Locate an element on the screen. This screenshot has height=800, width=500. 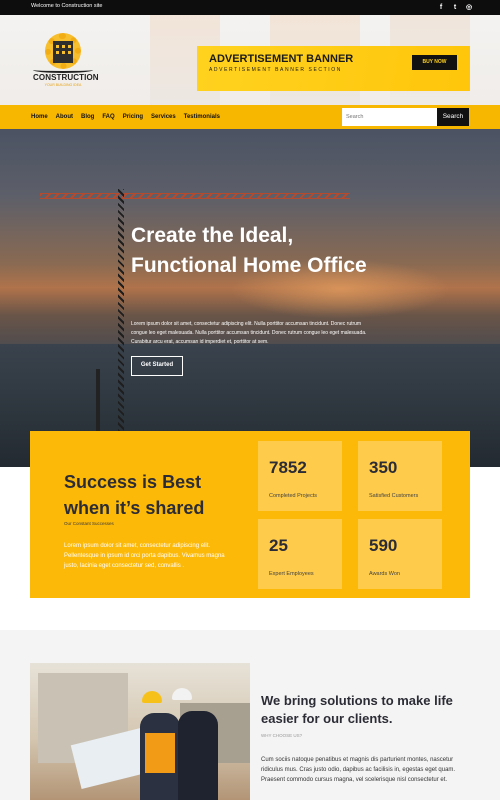
stat-card-awards-won: 590 Awards Won is located at coordinates (400, 554).